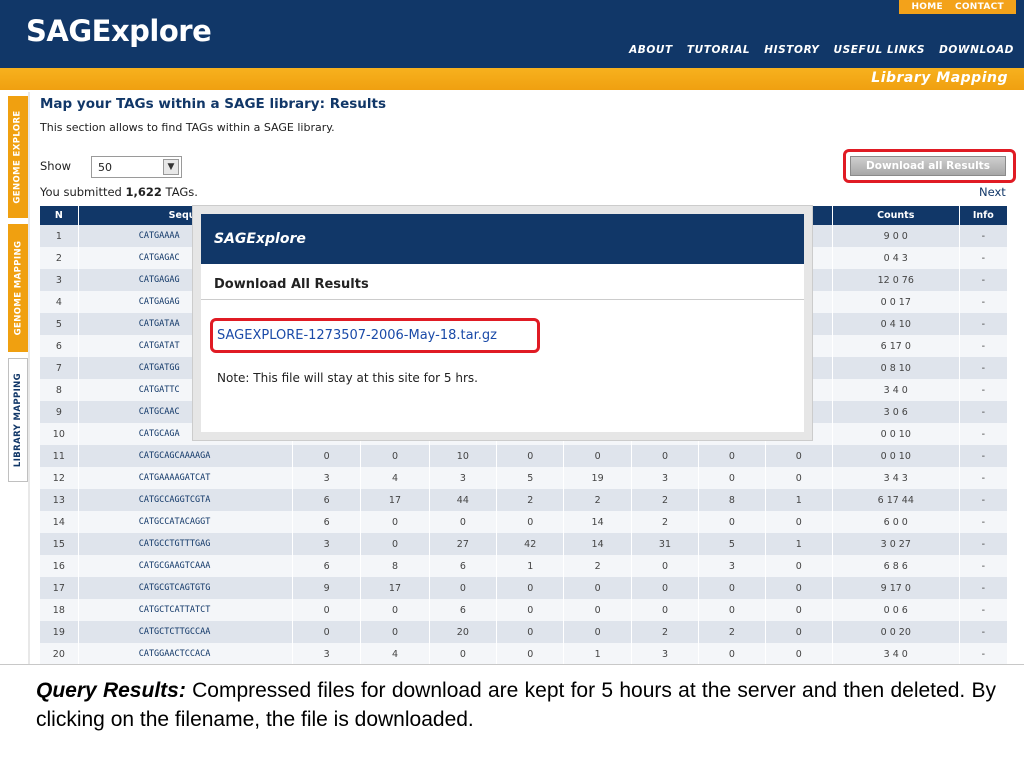  What do you see at coordinates (18, 288) in the screenshot?
I see `tab-genome-mapping: GENOME MAPPING` at bounding box center [18, 288].